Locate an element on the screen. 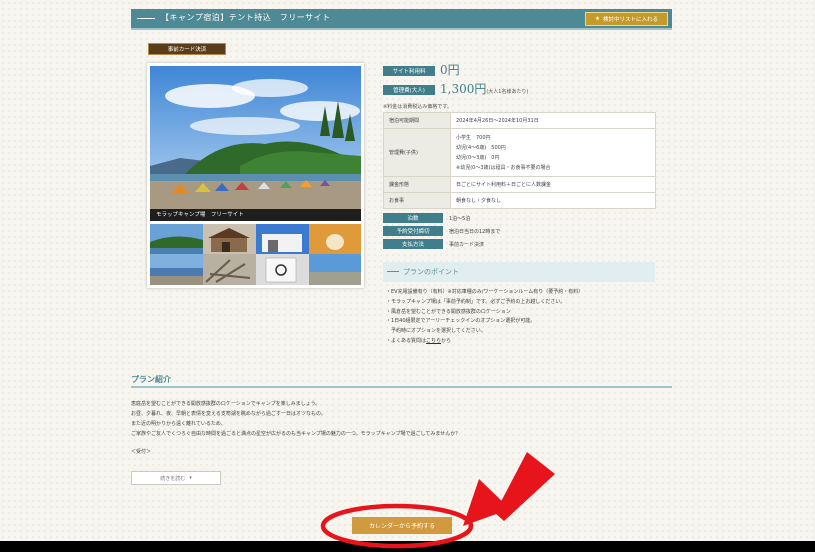  faq-suffix: から is located at coordinates (446, 340).